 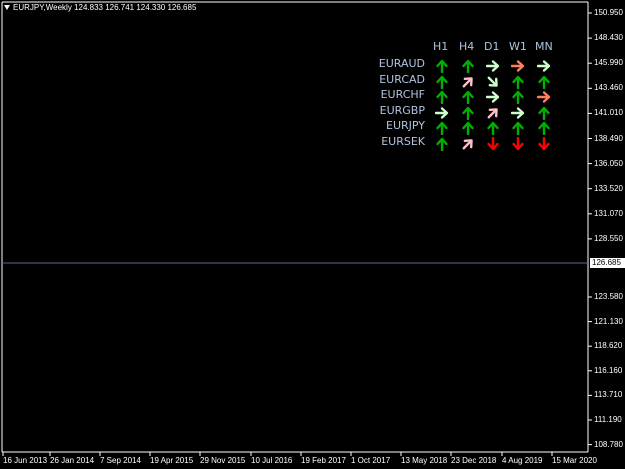 I want to click on price-axis-label: 131.070, so click(x=608, y=213).